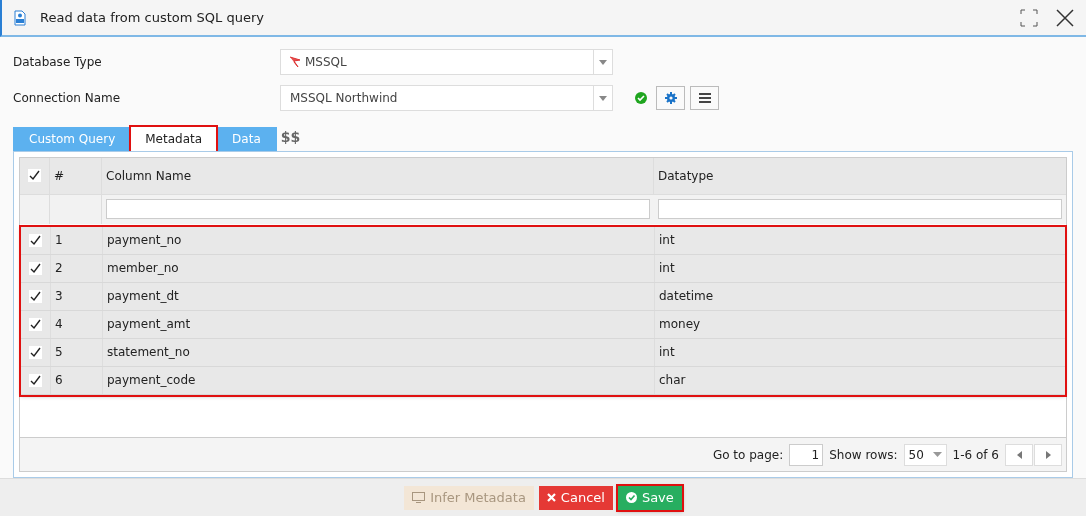 This screenshot has width=1086, height=516. Describe the element at coordinates (975, 455) in the screenshot. I see `page-range: 1-6 of 6` at that location.